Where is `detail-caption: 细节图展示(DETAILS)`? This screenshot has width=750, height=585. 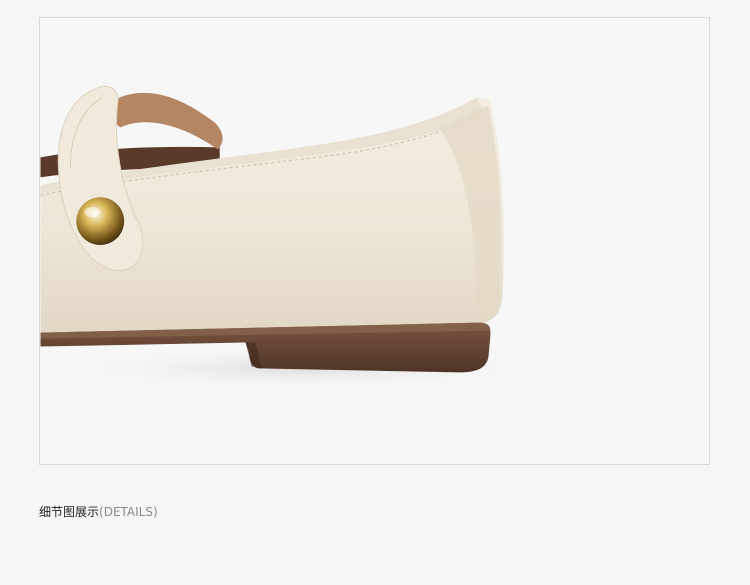
detail-caption: 细节图展示(DETAILS) is located at coordinates (98, 512).